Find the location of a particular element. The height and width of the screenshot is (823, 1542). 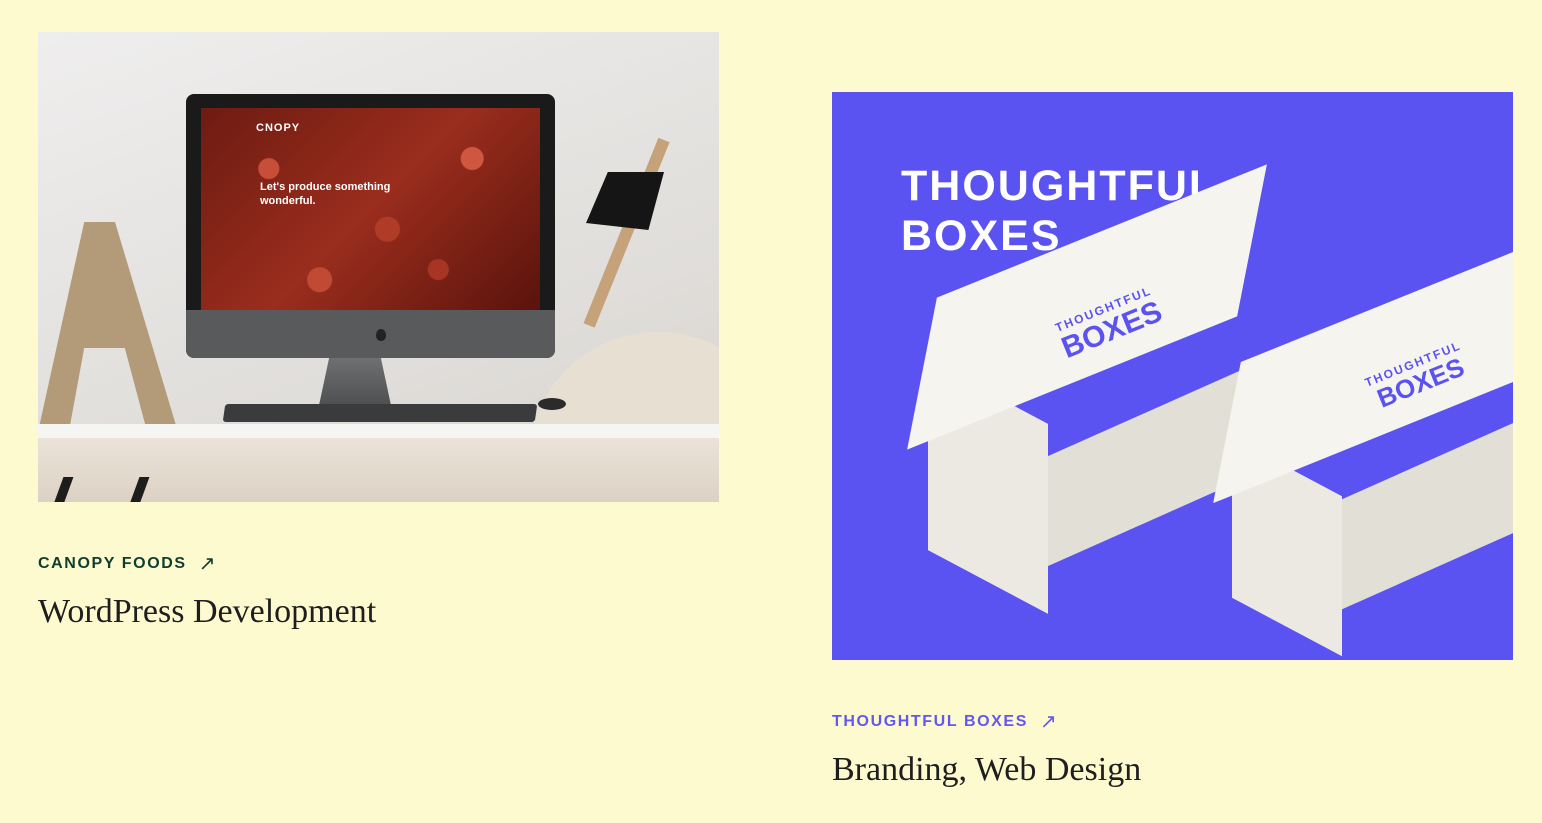

apple-logo-icon is located at coordinates (381, 335).